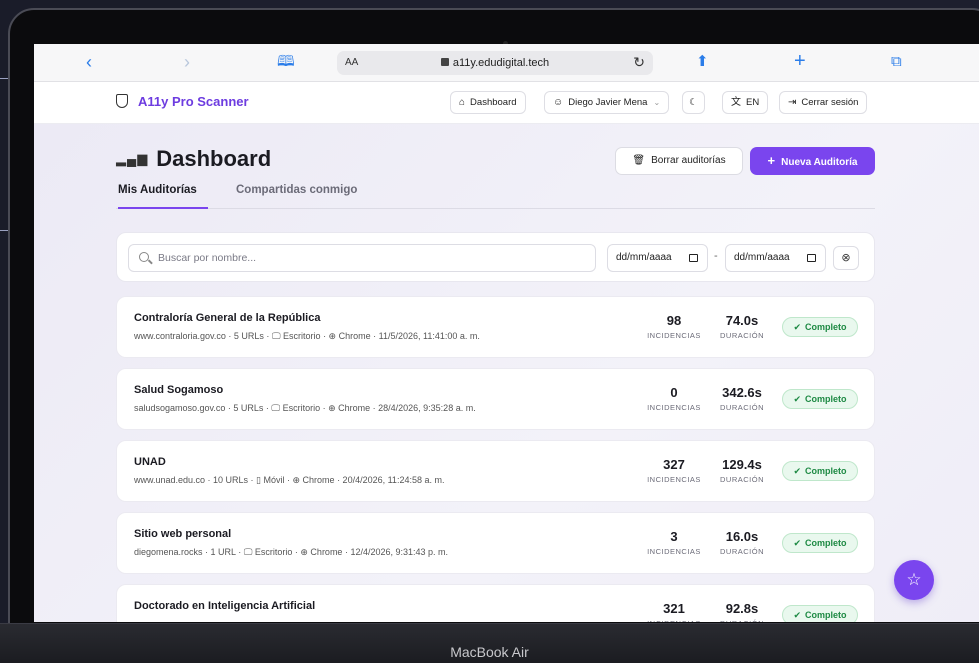 This screenshot has width=979, height=663. I want to click on bookmarks-icon: 🕮, so click(286, 62).